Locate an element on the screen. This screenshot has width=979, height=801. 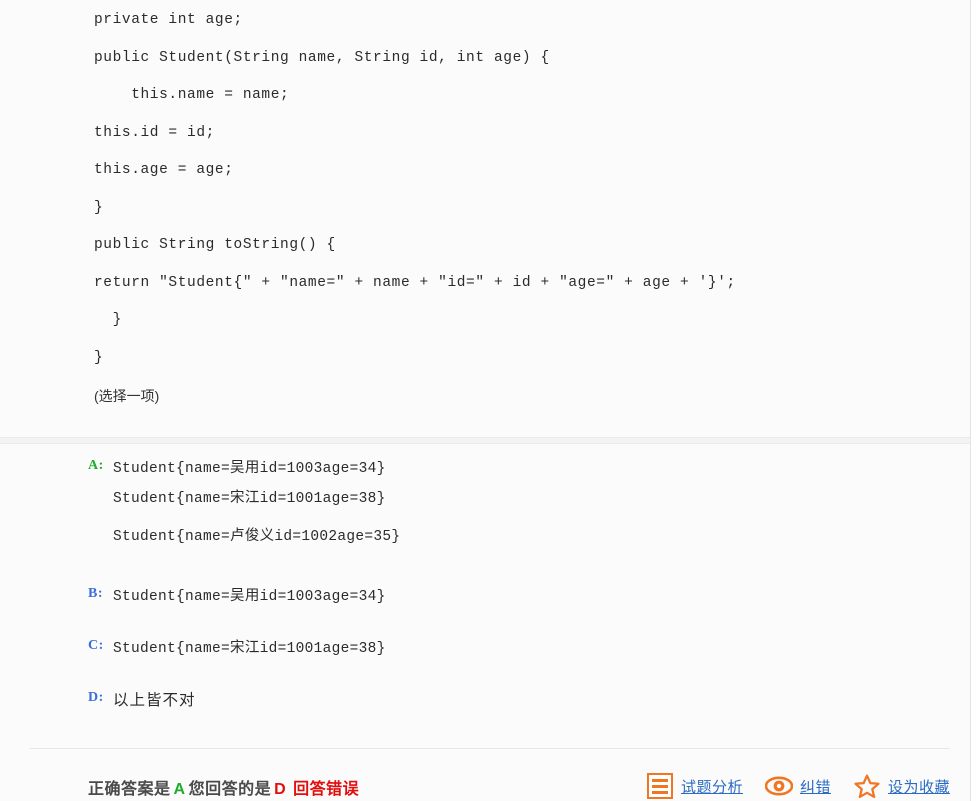
analysis-link-label: 试题分析 is located at coordinates (712, 786).